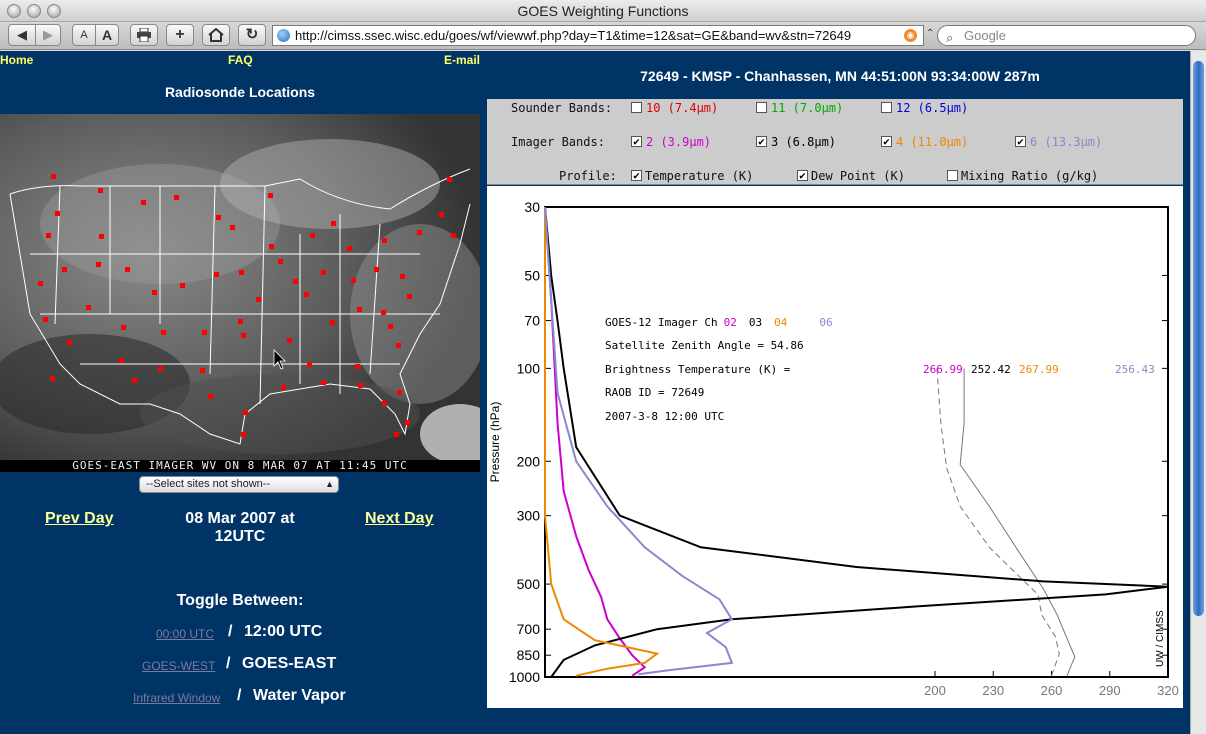 This screenshot has width=1206, height=734. Describe the element at coordinates (1066, 35) in the screenshot. I see `search-input: ⌕ Google` at that location.